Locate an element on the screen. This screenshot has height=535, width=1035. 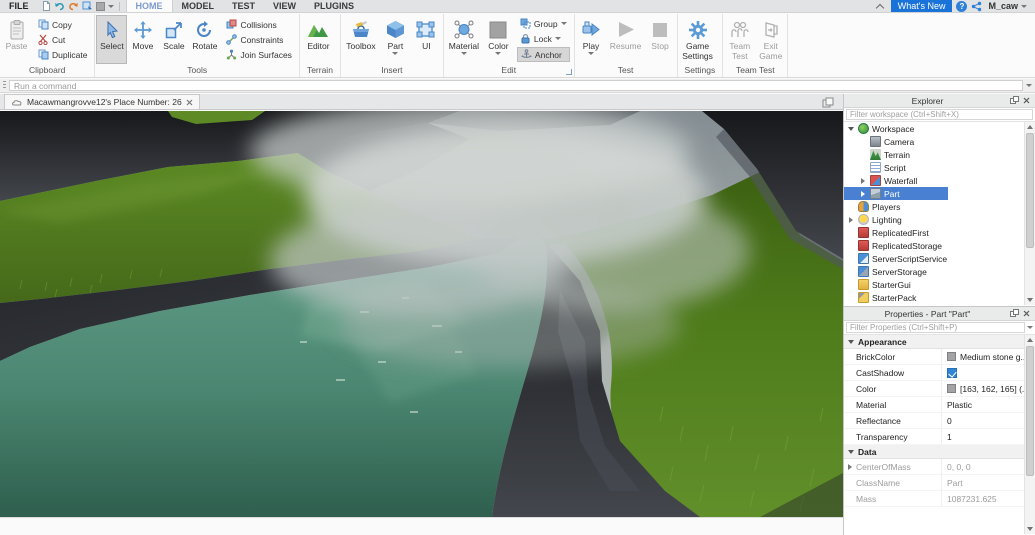
share-icon is located at coordinates (976, 6).